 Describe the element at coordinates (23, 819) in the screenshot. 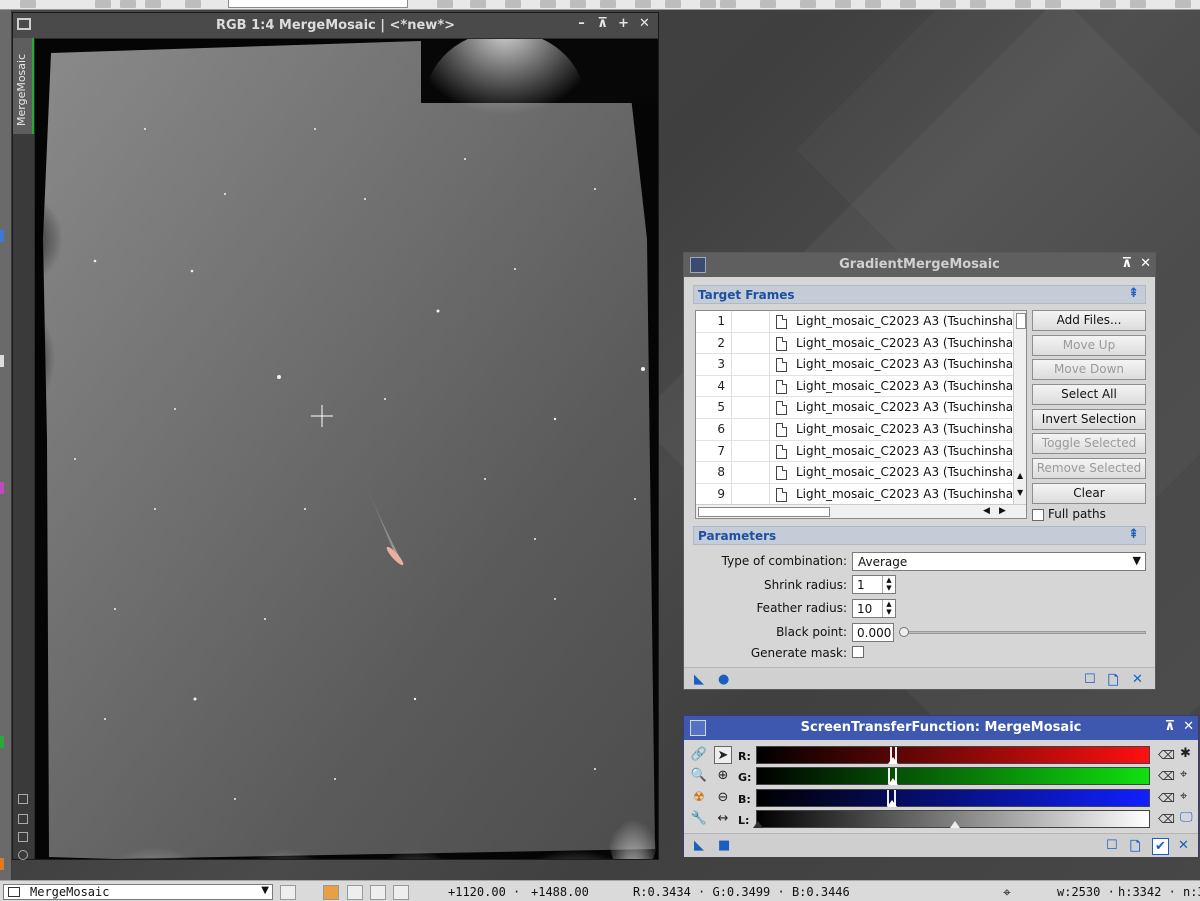

I see `crop-icon` at that location.